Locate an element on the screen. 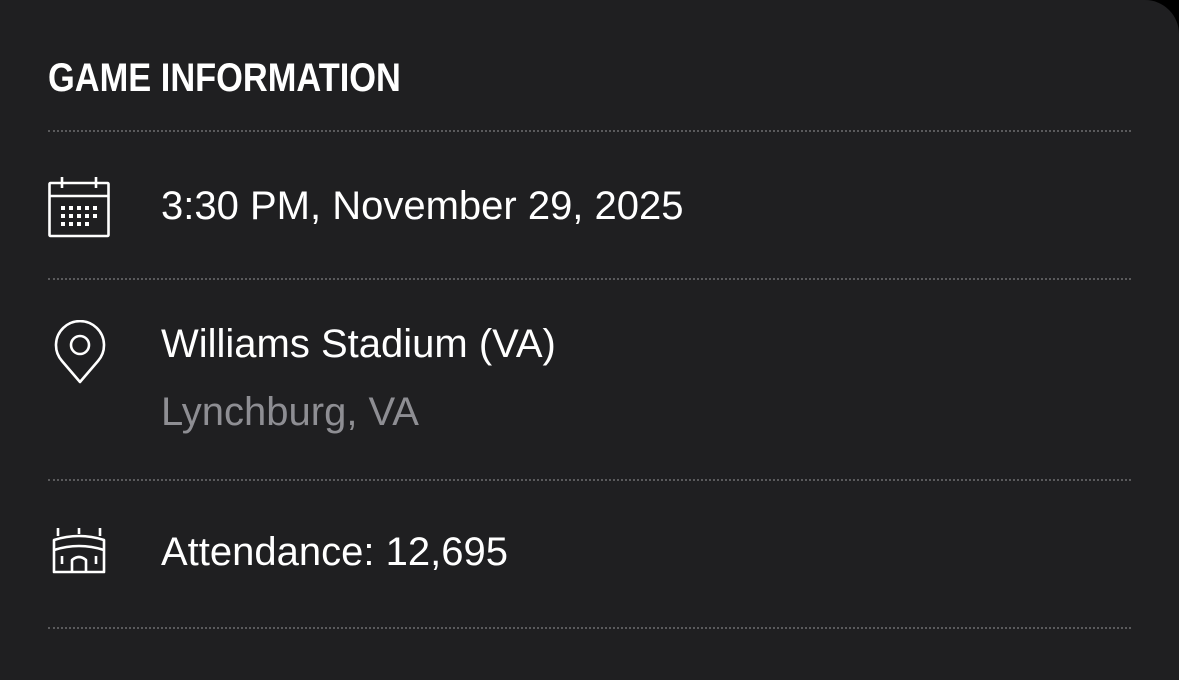 This screenshot has height=680, width=1179. venue-name: Williams Stadium (VA) is located at coordinates (358, 344).